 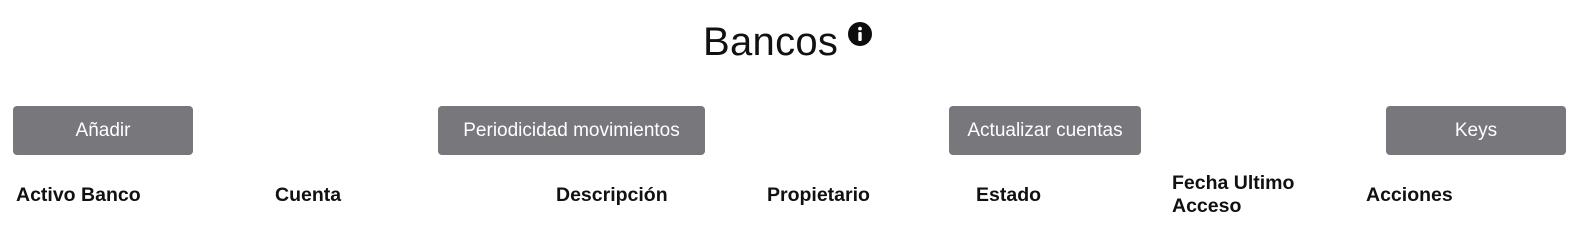 I want to click on page-title: Bancos, so click(x=771, y=42).